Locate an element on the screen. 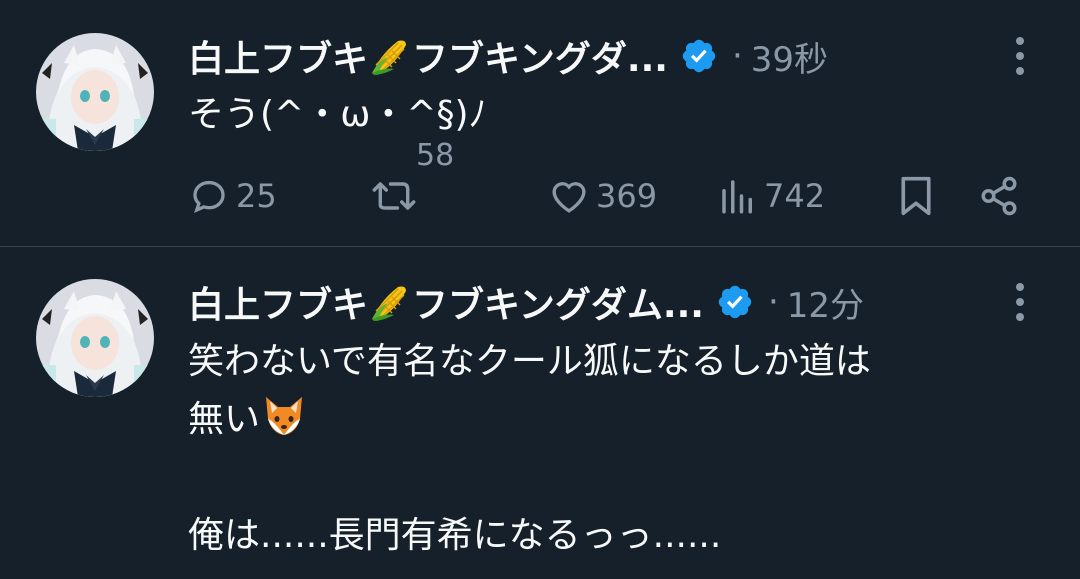 The width and height of the screenshot is (1080, 579). tweet-header: 白上フブキ フブキングダ... · 39秒 is located at coordinates (634, 56).